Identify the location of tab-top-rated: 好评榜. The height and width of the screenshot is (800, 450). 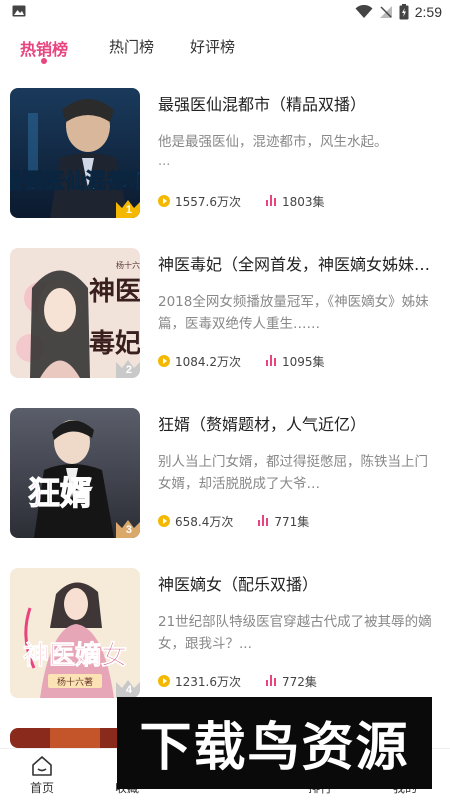
(212, 46).